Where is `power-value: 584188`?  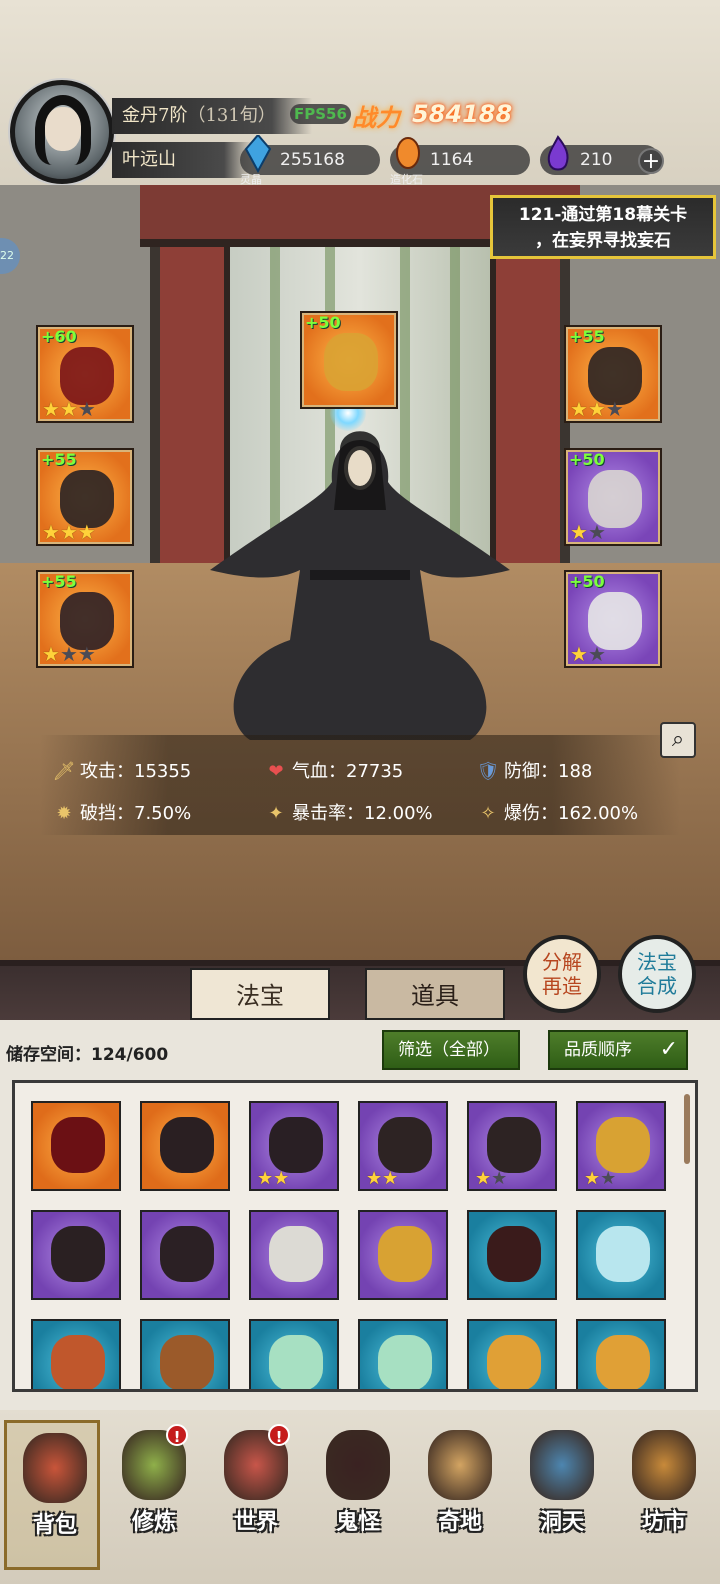 power-value: 584188 is located at coordinates (462, 114).